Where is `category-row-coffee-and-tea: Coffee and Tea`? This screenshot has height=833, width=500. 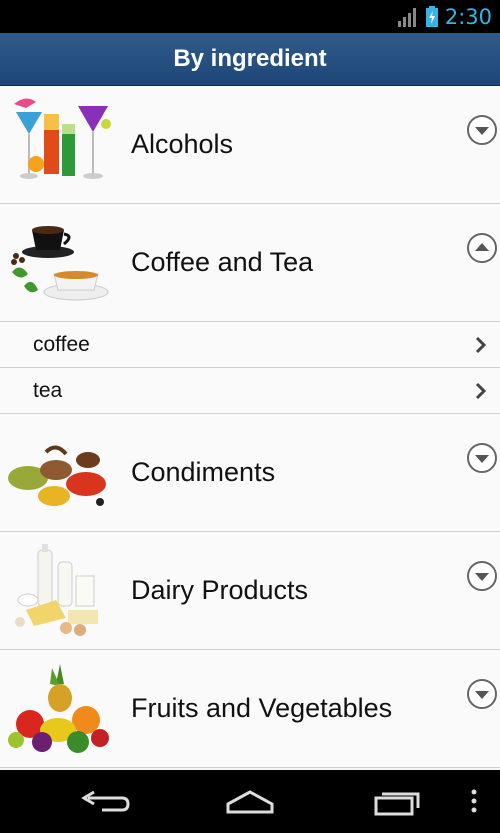 category-row-coffee-and-tea: Coffee and Tea is located at coordinates (250, 263).